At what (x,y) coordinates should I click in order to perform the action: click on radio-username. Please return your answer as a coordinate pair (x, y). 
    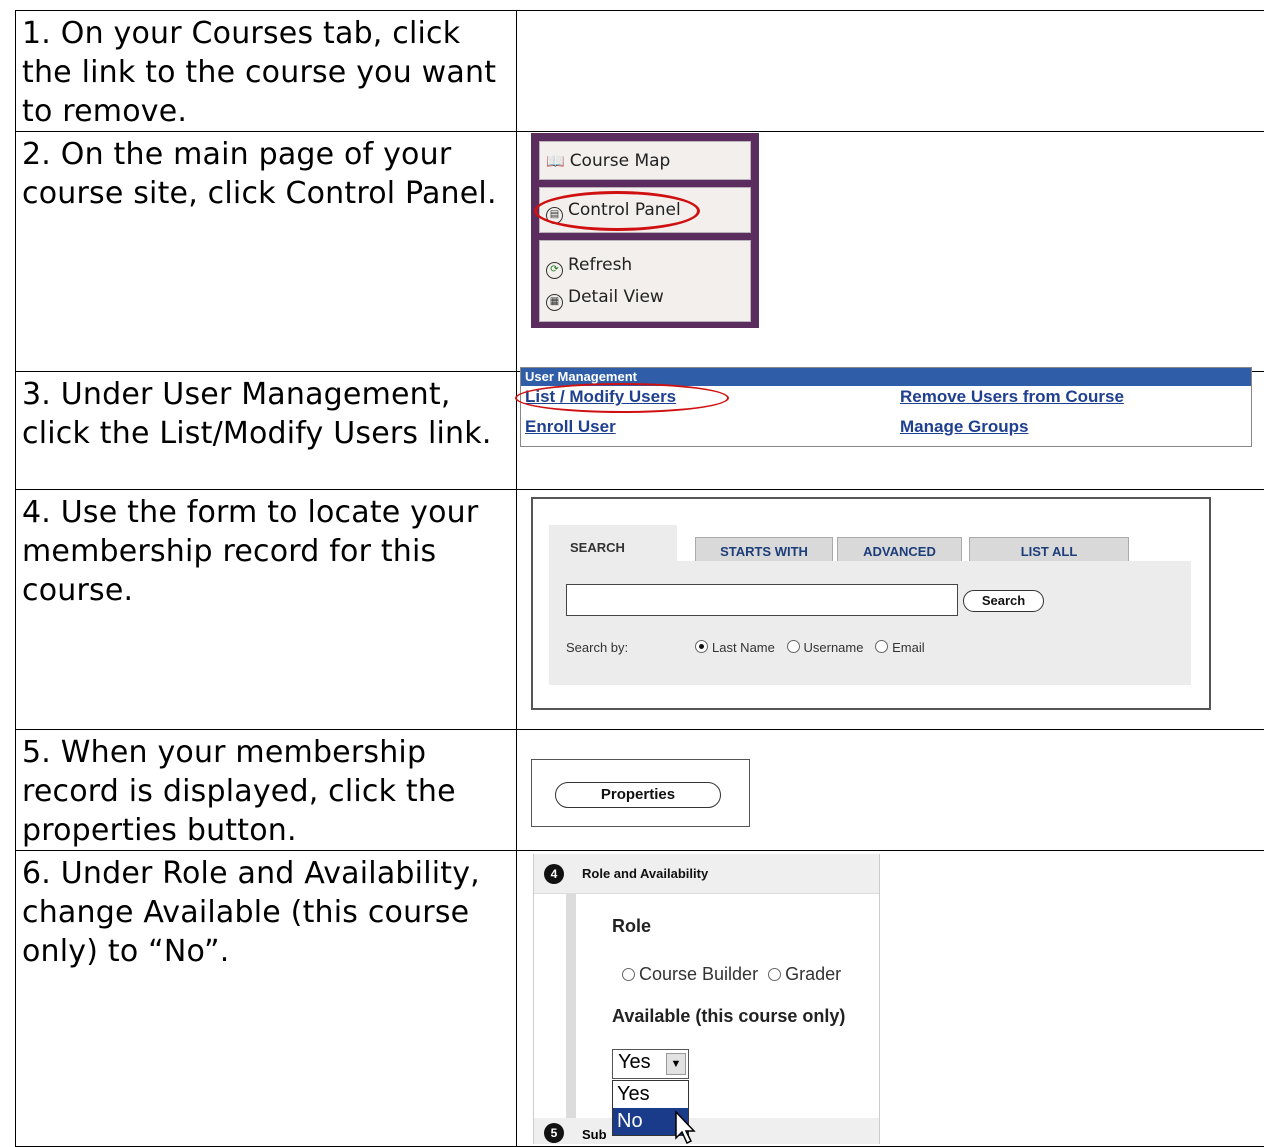
    Looking at the image, I should click on (793, 646).